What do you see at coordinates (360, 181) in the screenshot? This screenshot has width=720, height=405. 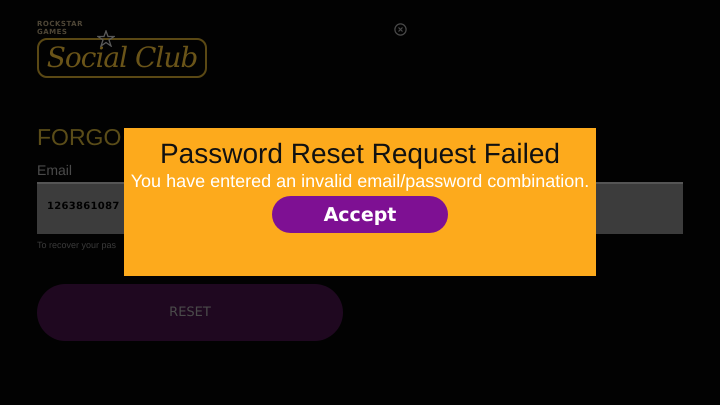 I see `dialog-message: You have entered an invalid email/password combination.` at bounding box center [360, 181].